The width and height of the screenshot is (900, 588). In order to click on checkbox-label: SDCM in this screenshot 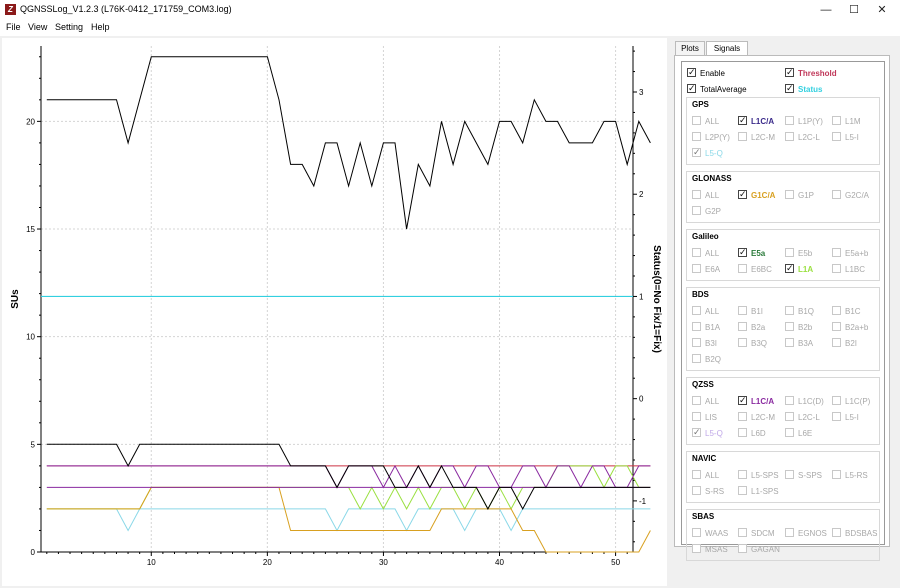, I will do `click(763, 533)`.